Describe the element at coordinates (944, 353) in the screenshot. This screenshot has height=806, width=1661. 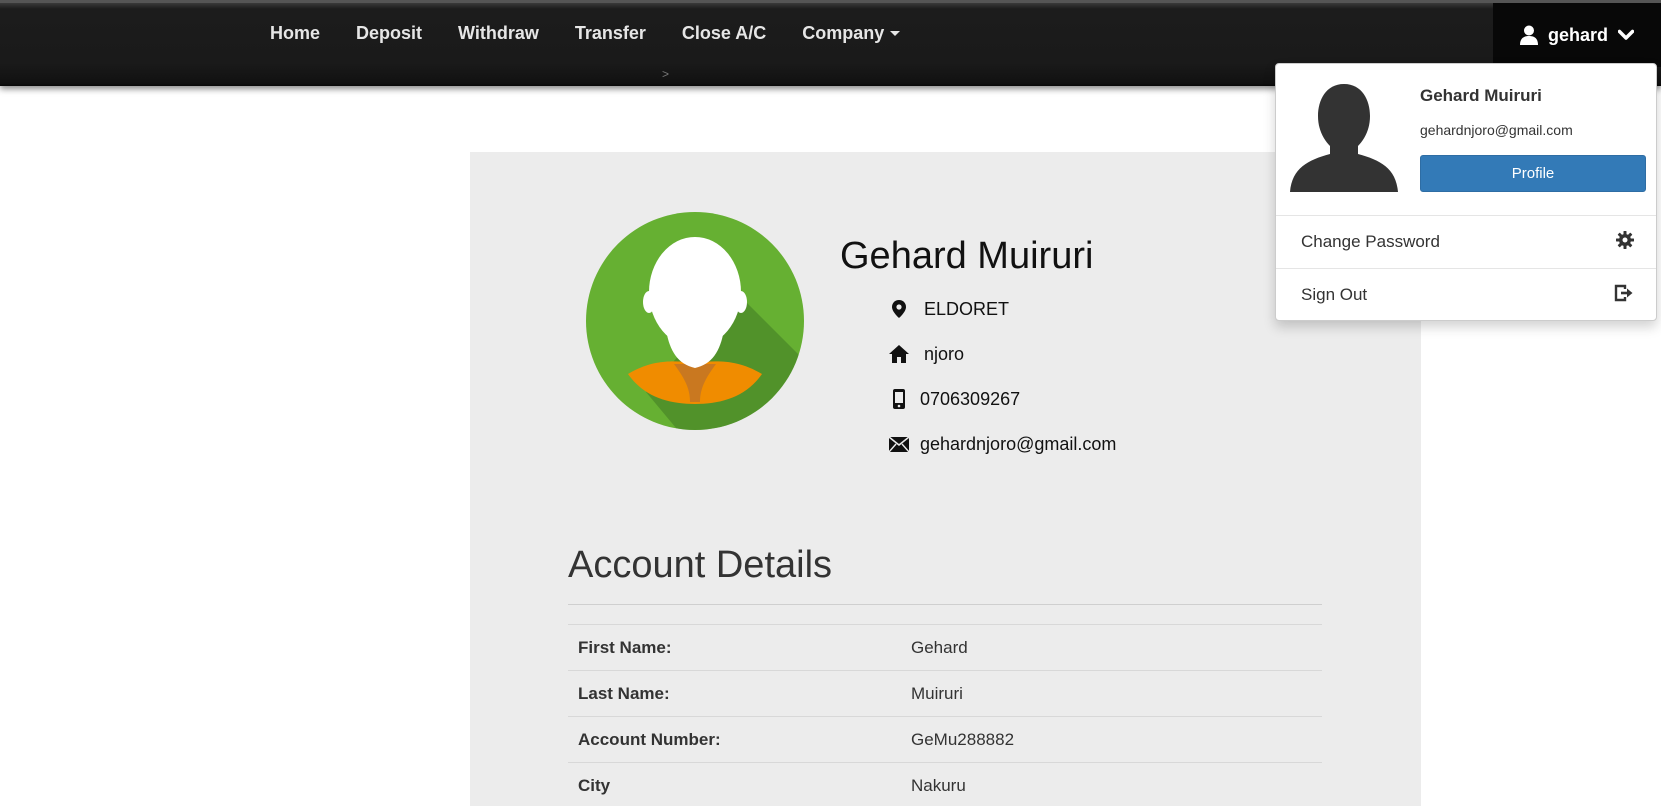
I see `home-text: njoro` at that location.